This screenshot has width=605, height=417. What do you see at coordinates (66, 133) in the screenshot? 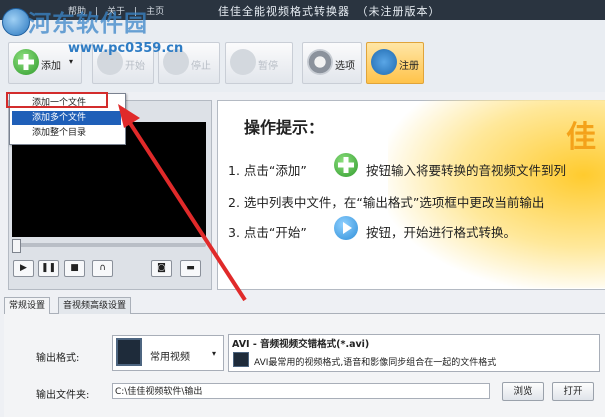
I see `menu-item-add-directory: 添加整个目录` at bounding box center [66, 133].